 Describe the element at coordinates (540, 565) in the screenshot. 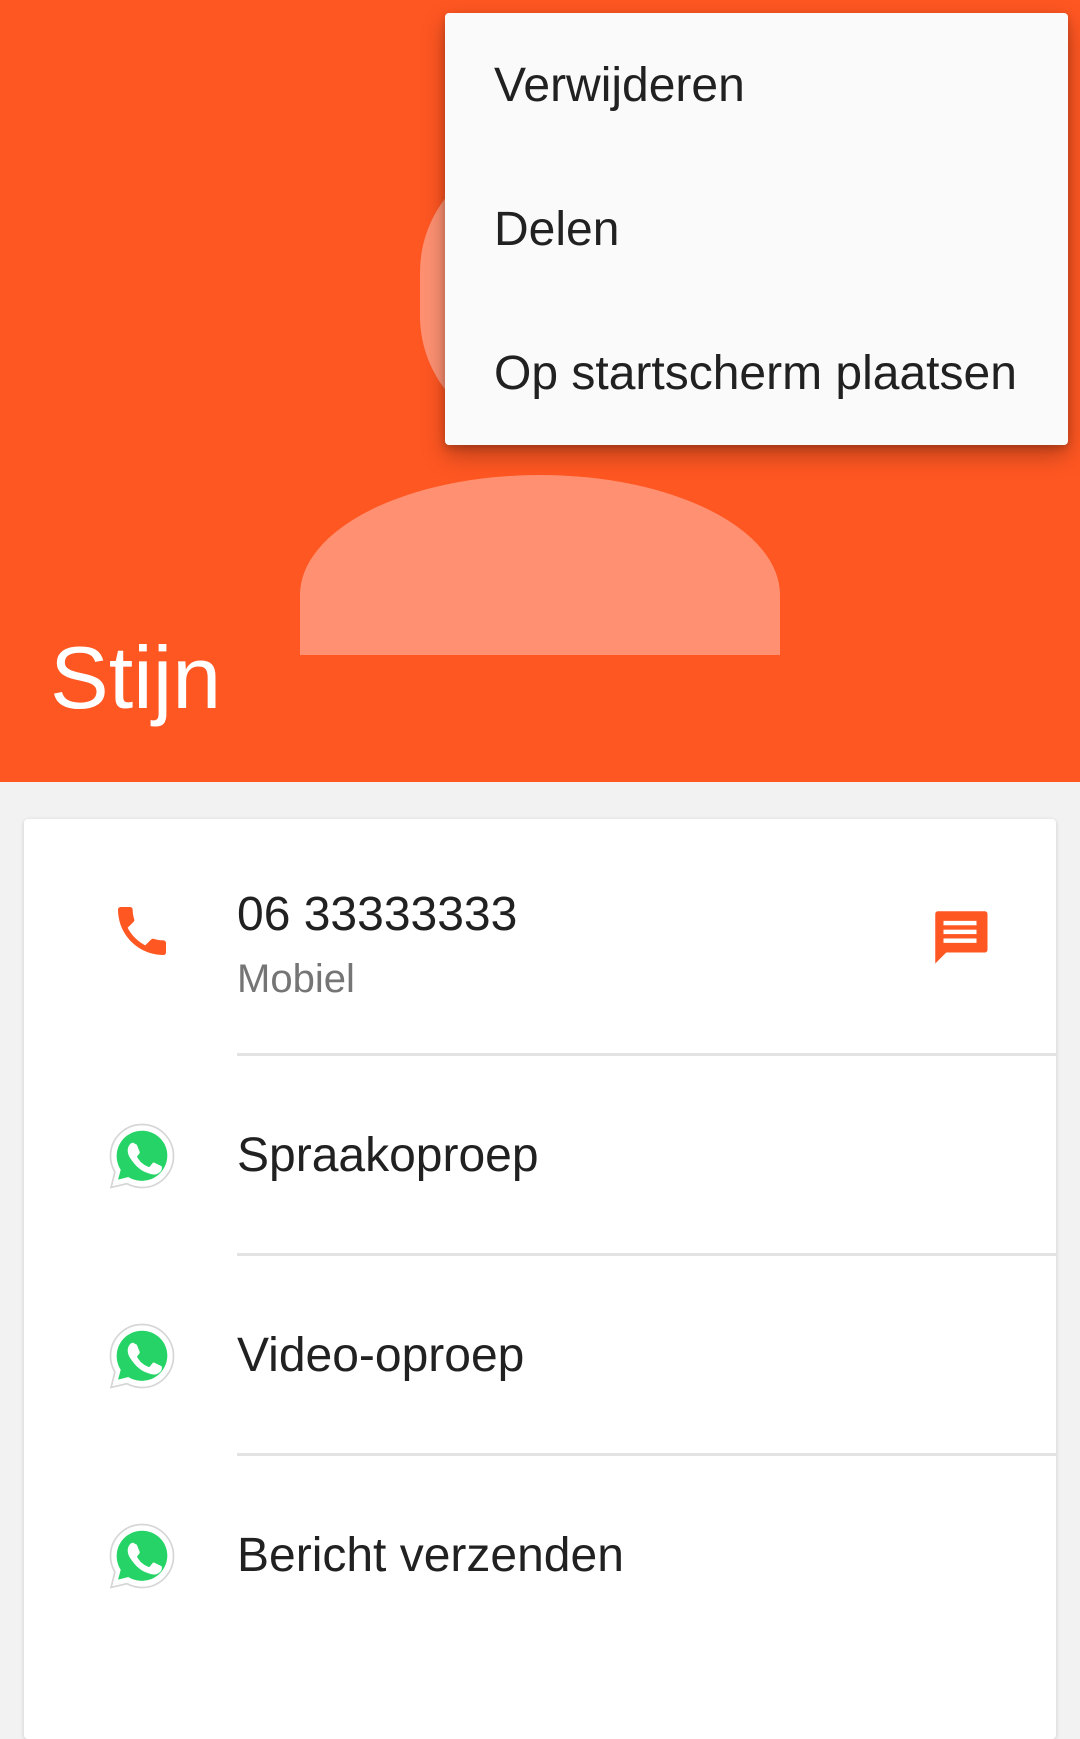

I see `avatar-placeholder-body` at that location.